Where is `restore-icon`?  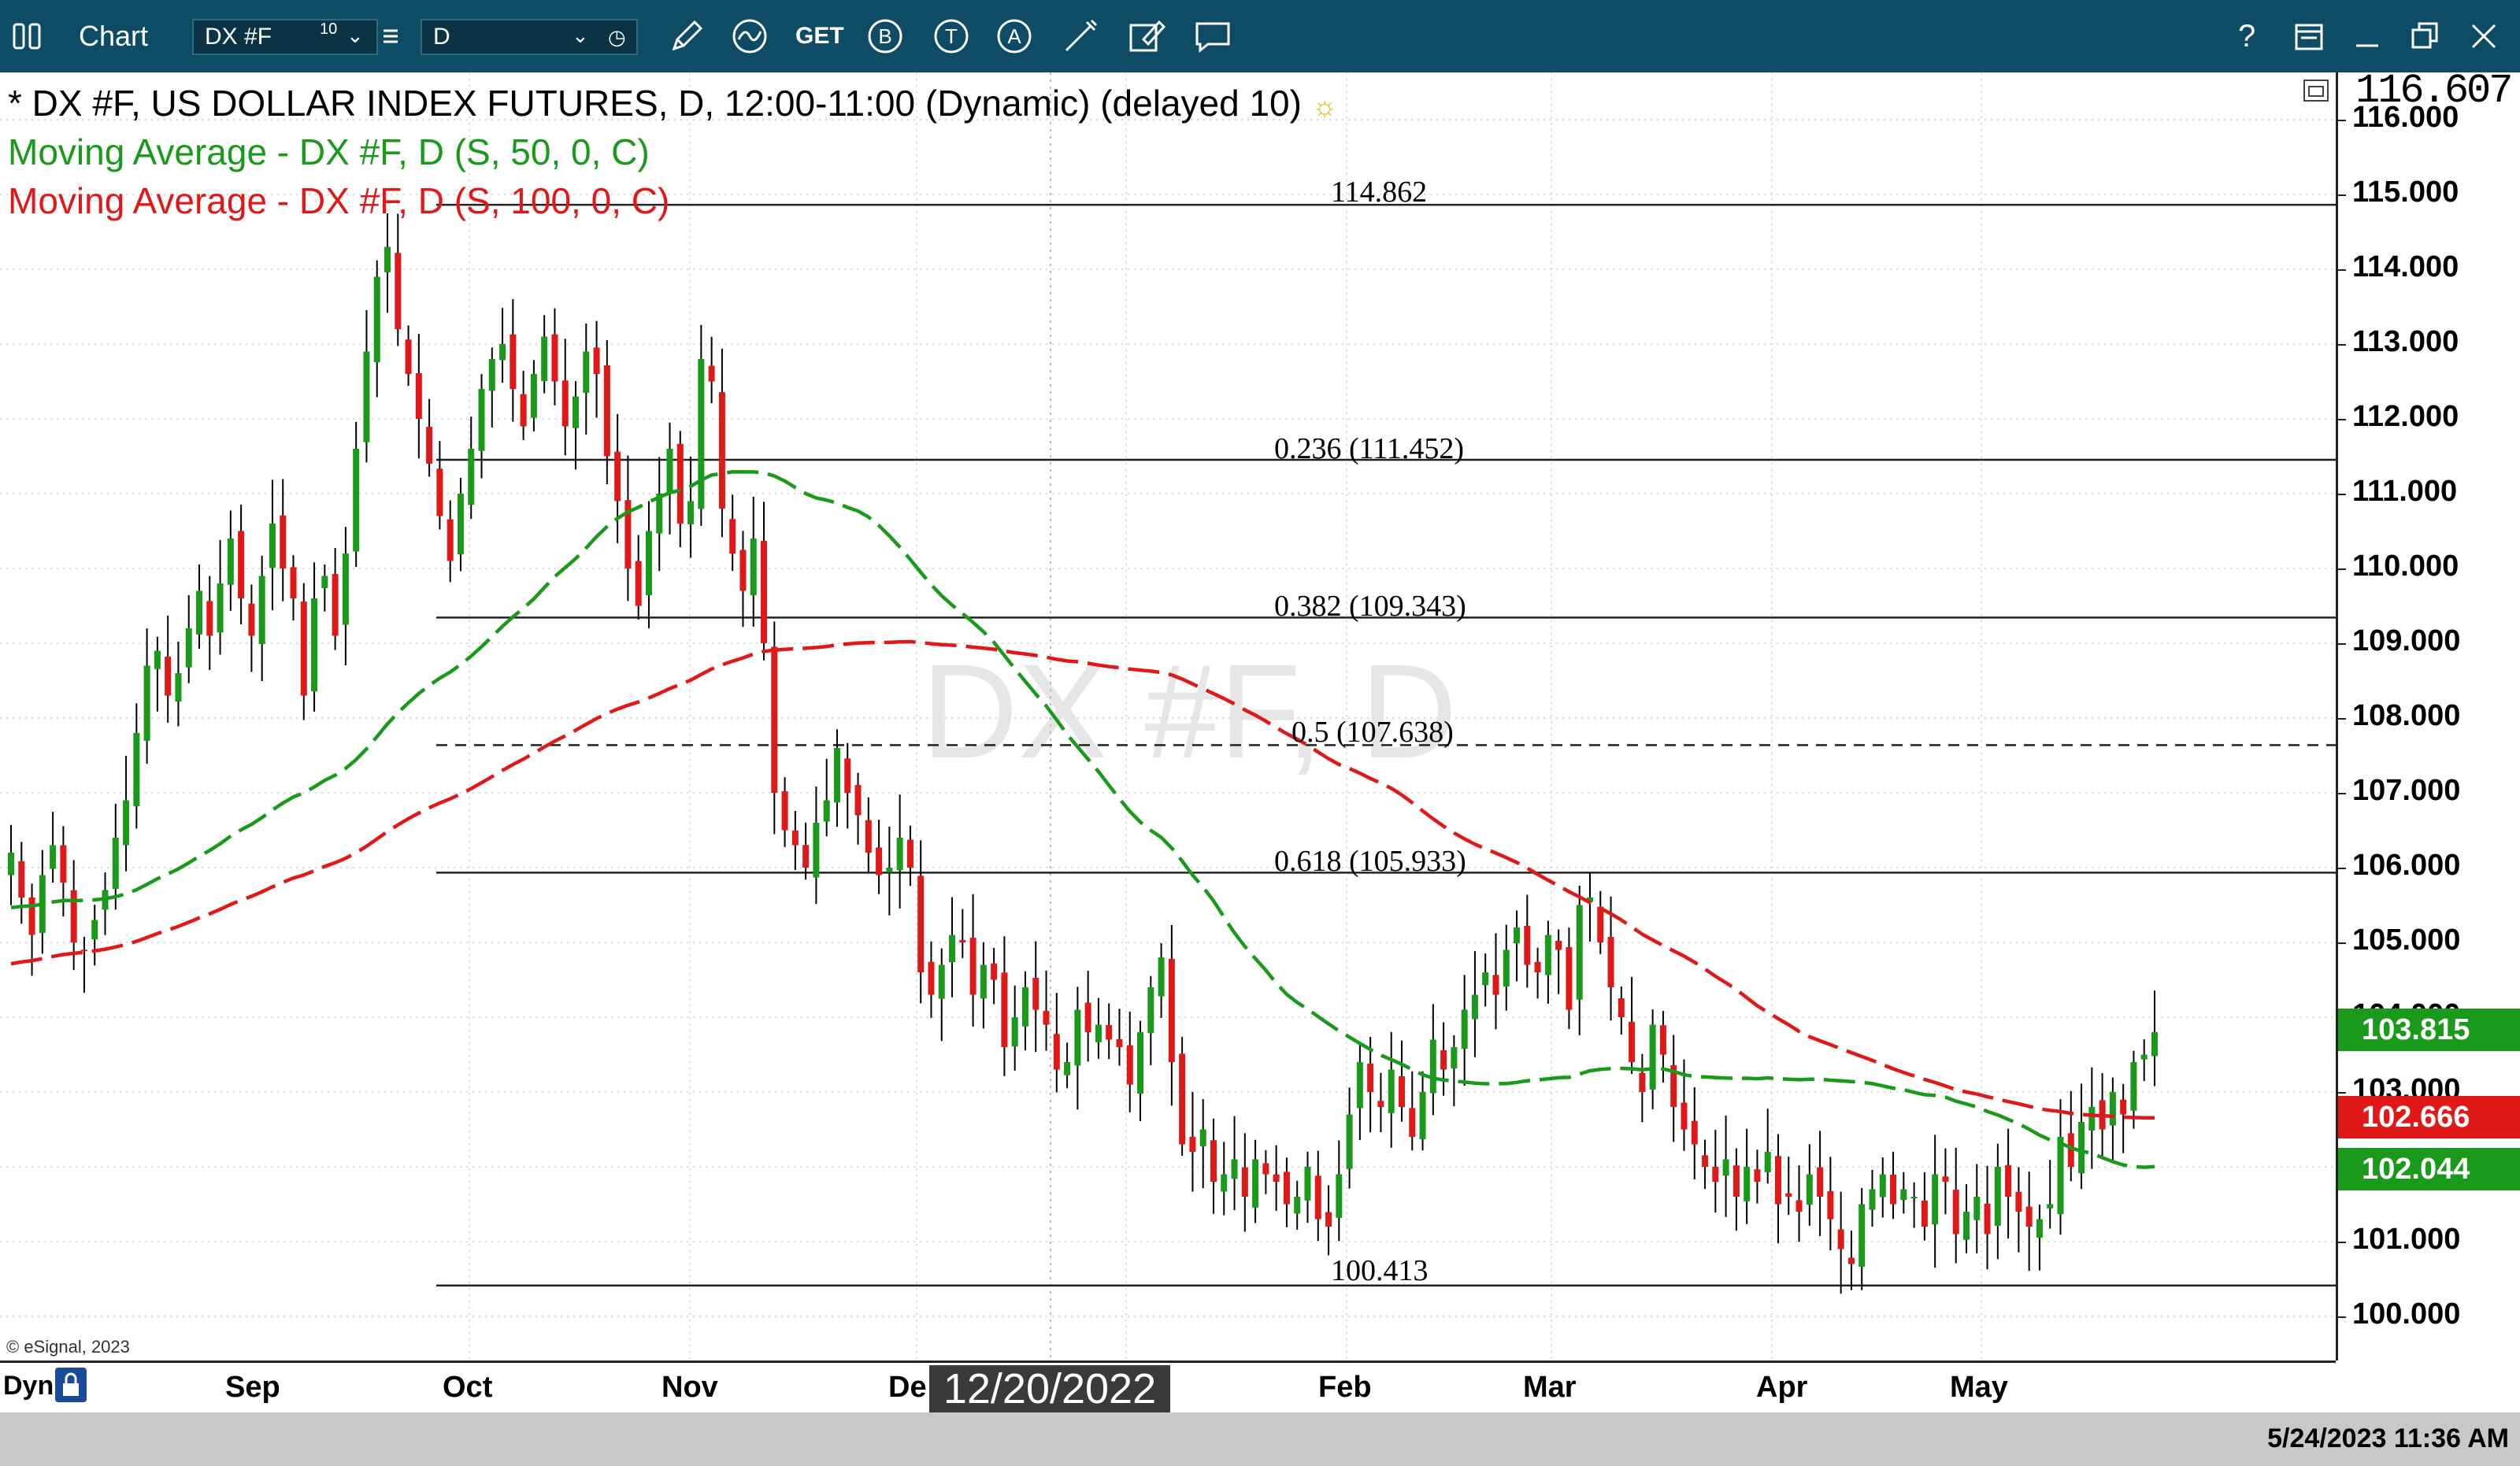
restore-icon is located at coordinates (2425, 36).